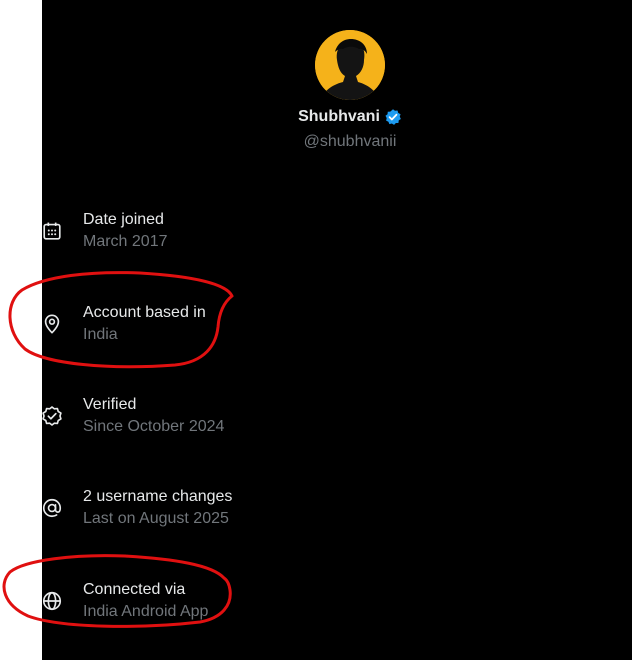  Describe the element at coordinates (134, 589) in the screenshot. I see `info-title: Connected via` at that location.